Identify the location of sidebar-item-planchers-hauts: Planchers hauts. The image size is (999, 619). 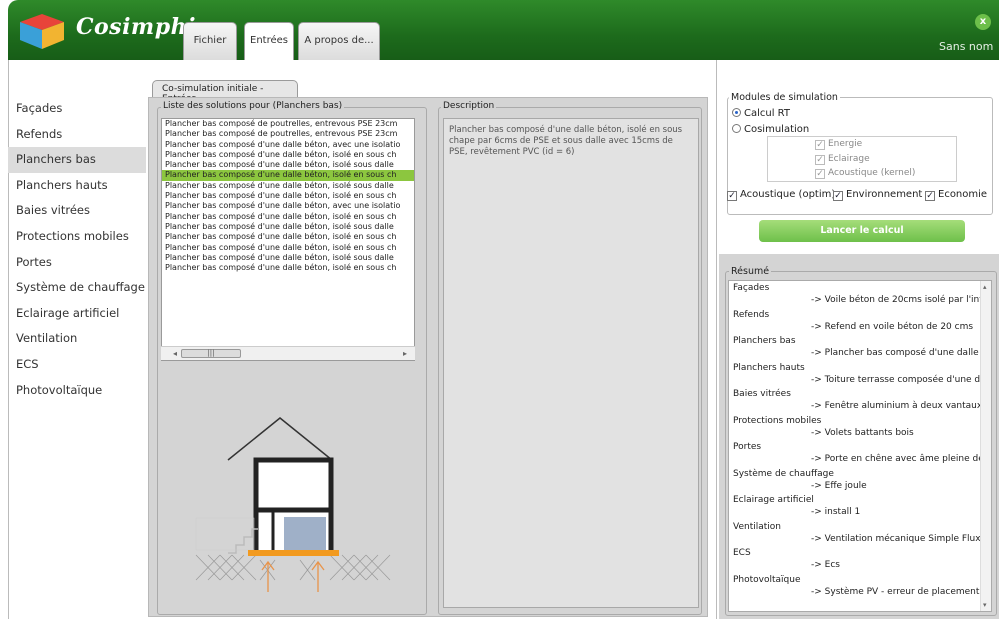
(77, 186).